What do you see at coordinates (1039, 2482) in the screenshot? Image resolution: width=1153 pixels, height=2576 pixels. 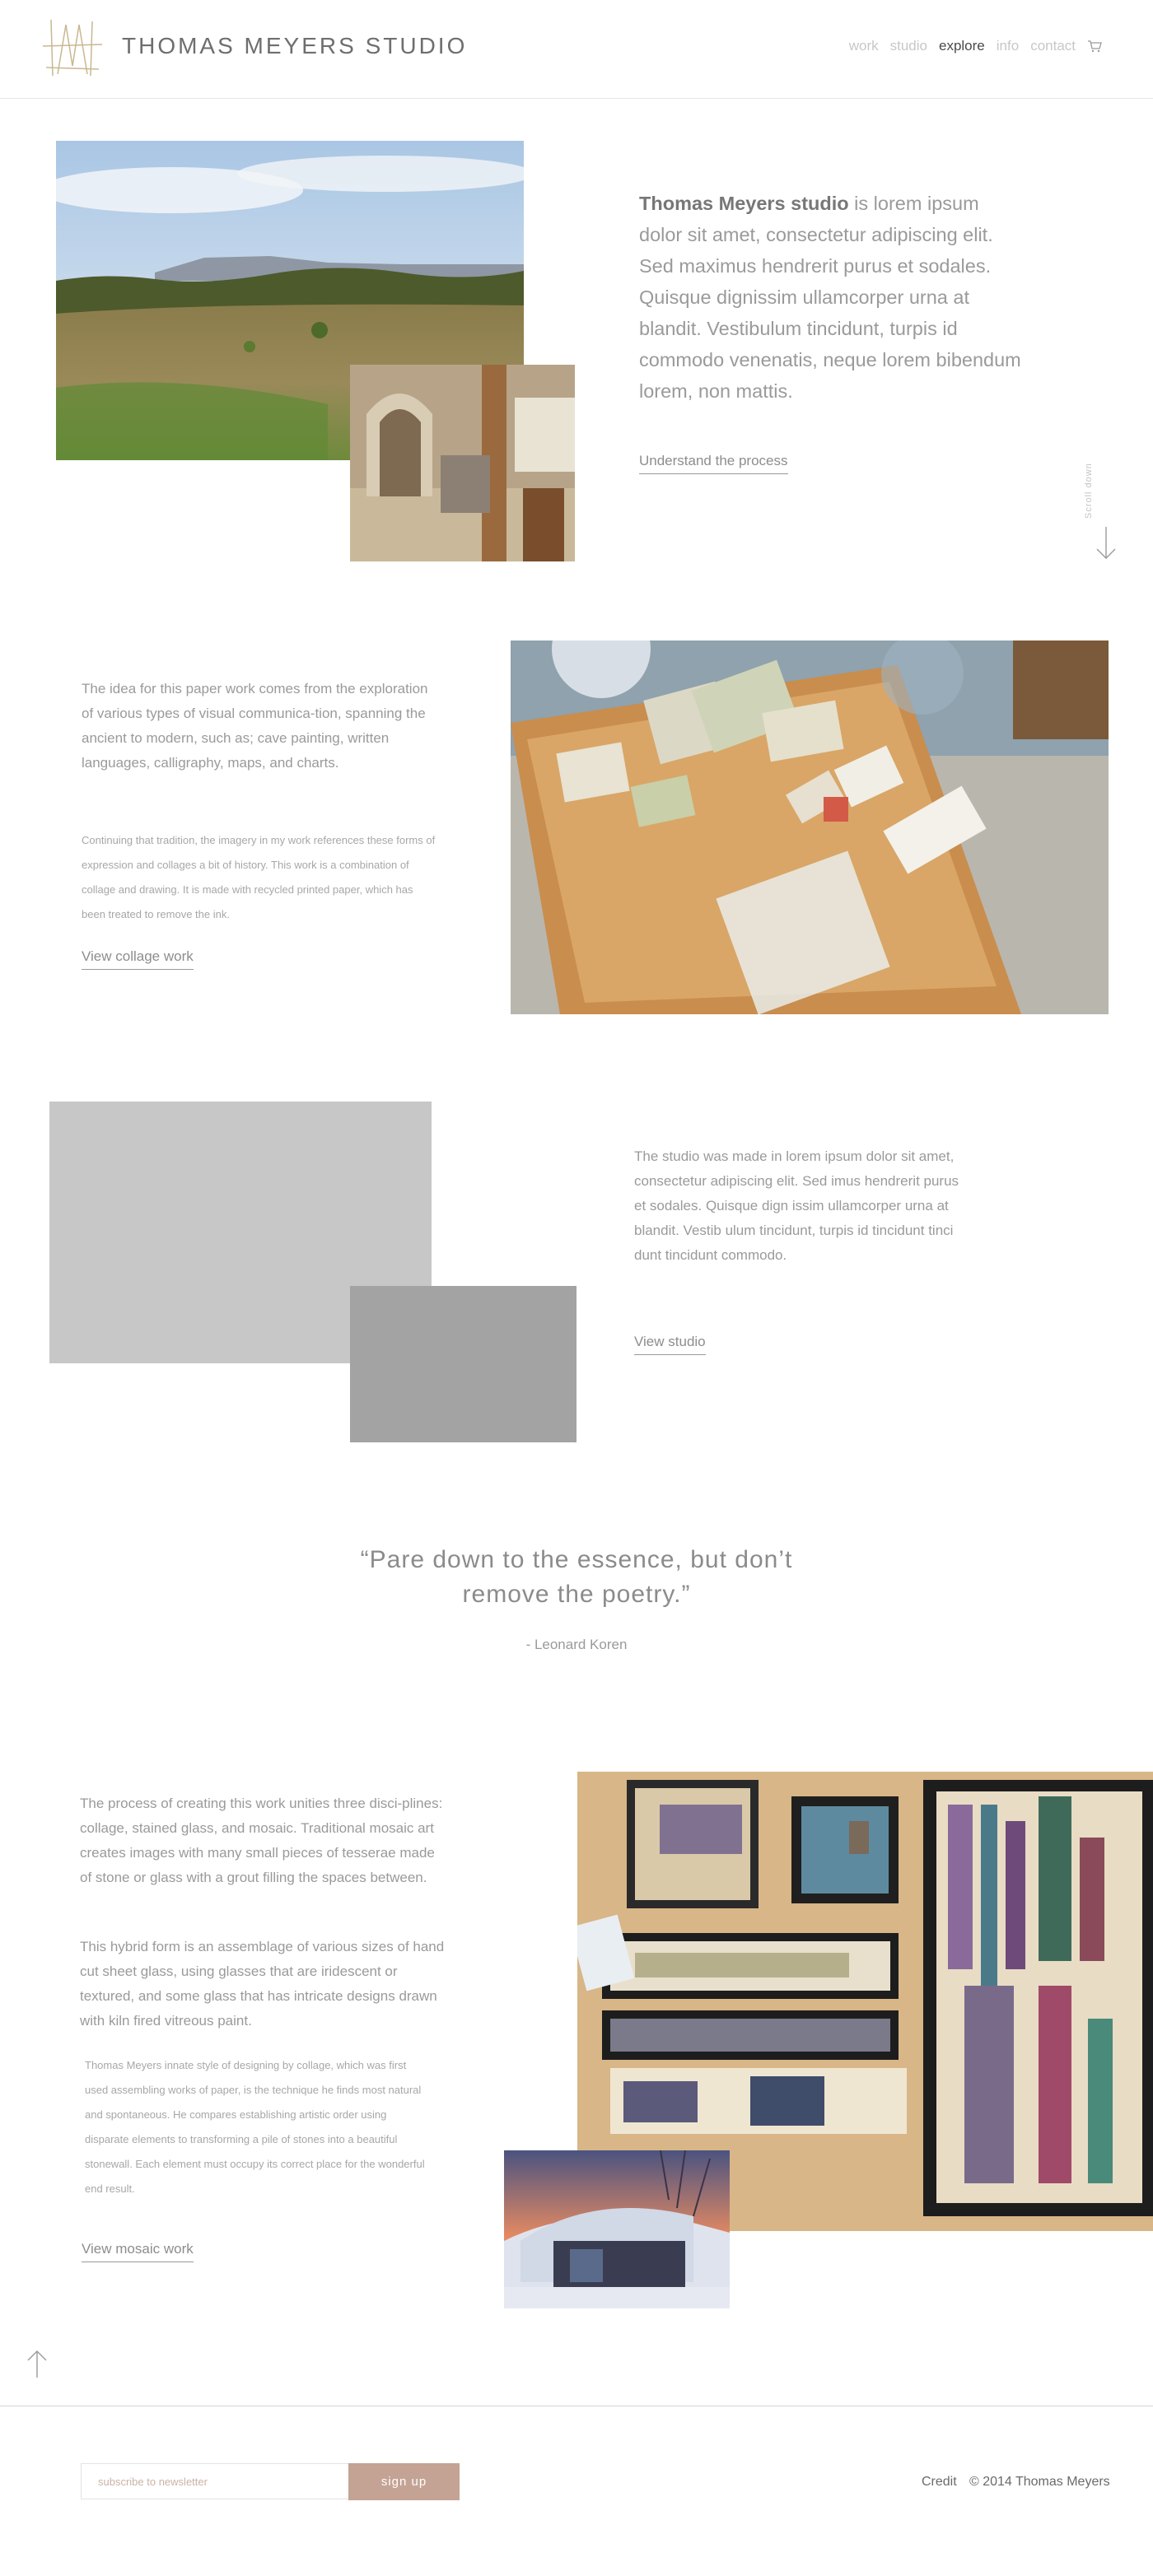 I see `copyright-text: © 2014 Thomas Meyers` at bounding box center [1039, 2482].